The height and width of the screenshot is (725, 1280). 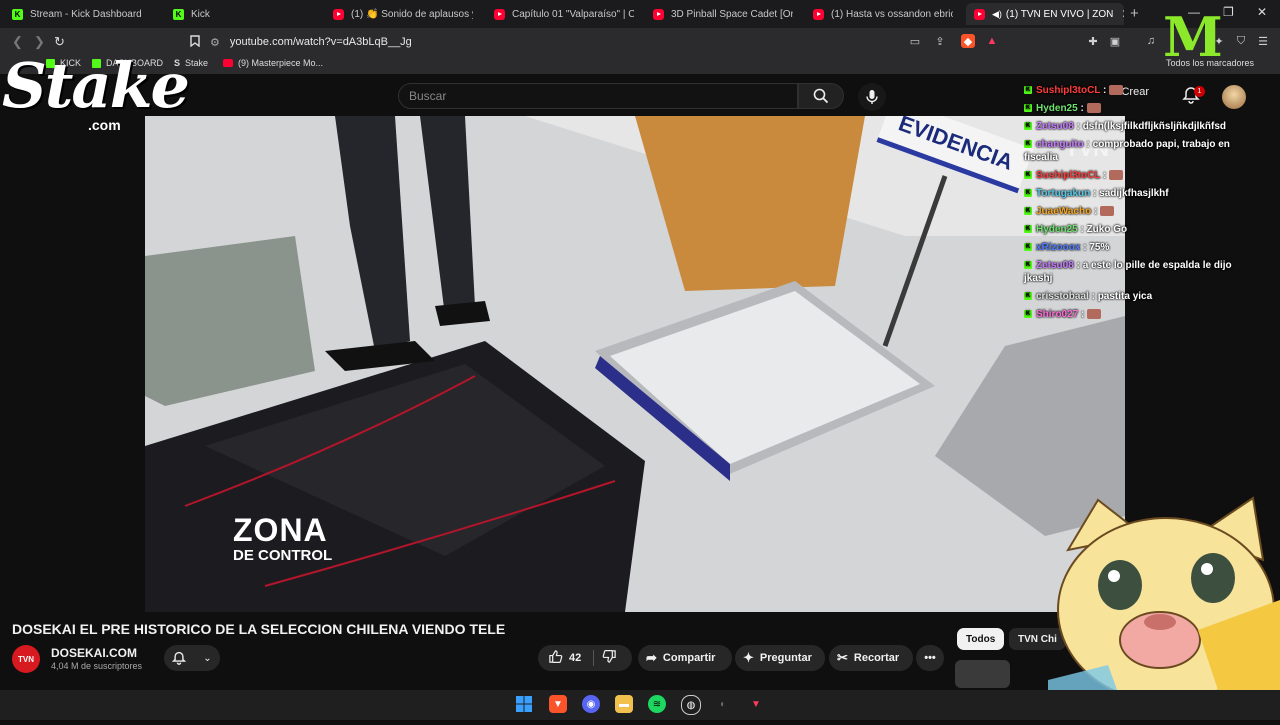 I want to click on chat-username: JuaeWacho, so click(x=1063, y=211).